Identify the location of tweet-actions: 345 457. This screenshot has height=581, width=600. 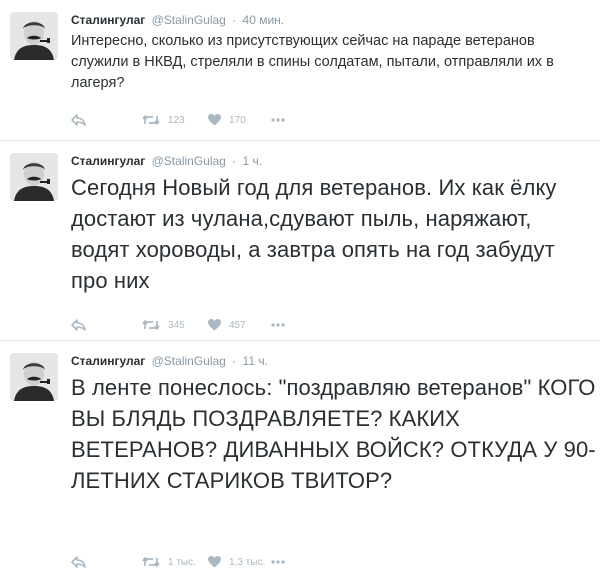
(181, 325).